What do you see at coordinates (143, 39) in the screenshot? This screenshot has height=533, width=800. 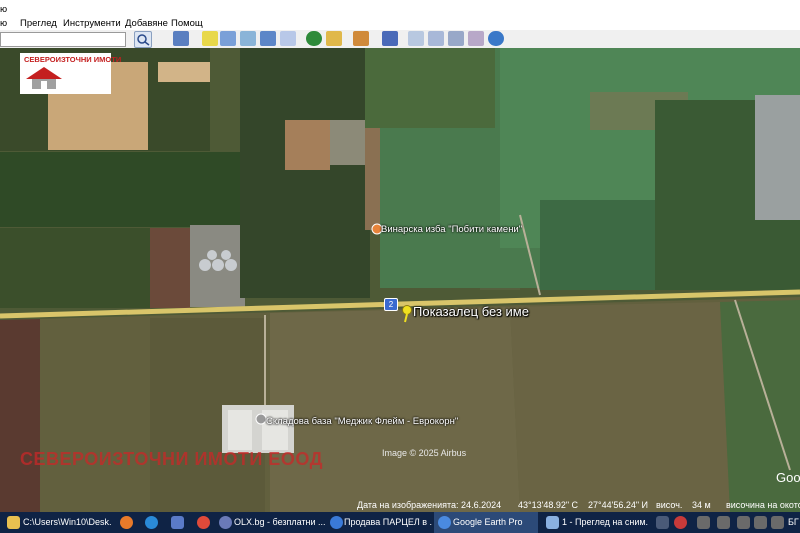 I see `search-icon` at bounding box center [143, 39].